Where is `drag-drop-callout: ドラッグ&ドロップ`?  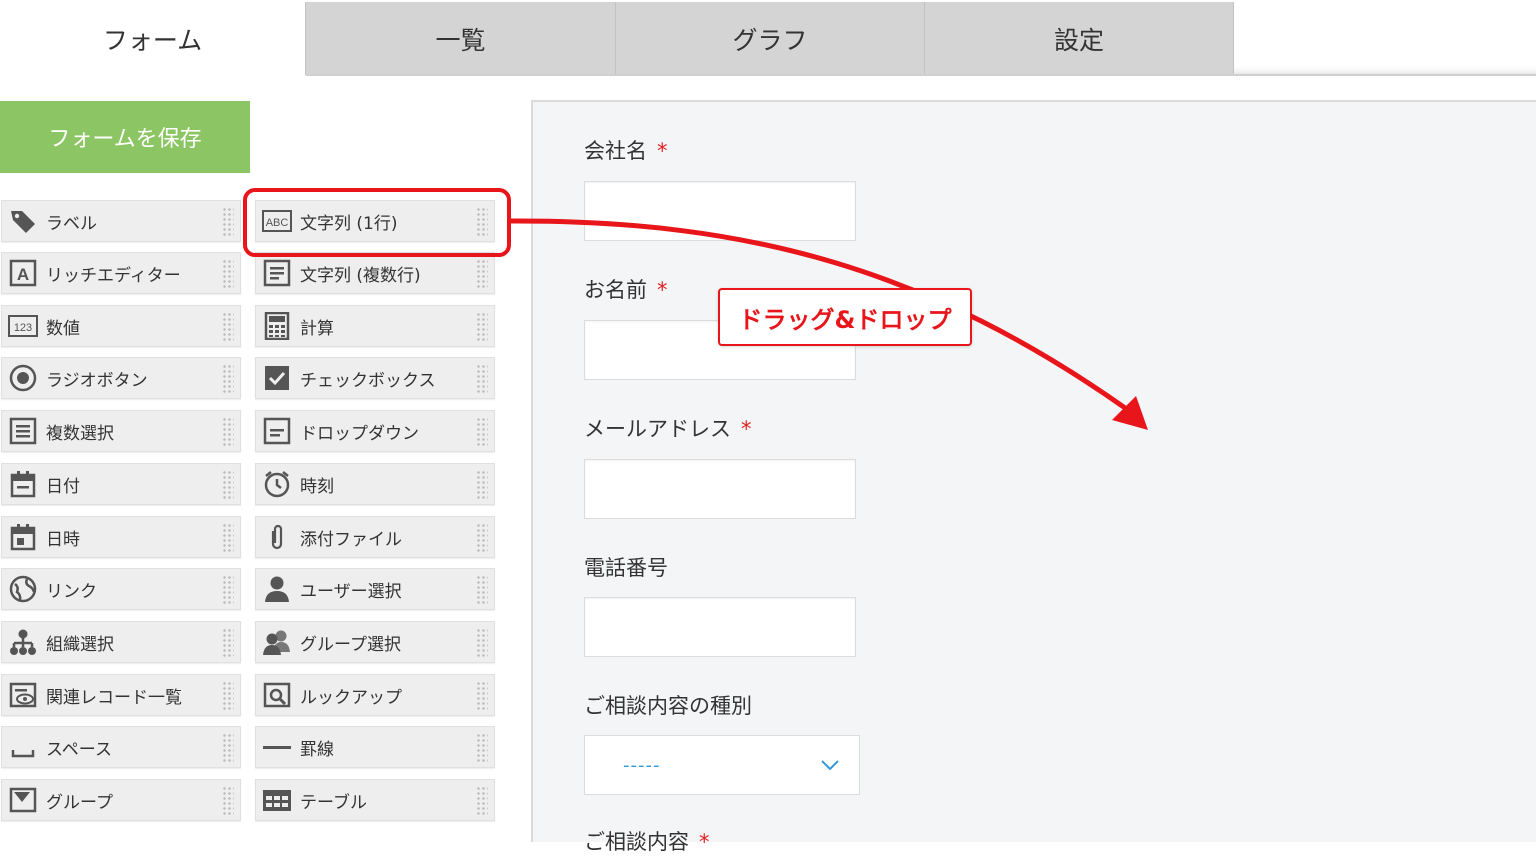 drag-drop-callout: ドラッグ&ドロップ is located at coordinates (845, 317).